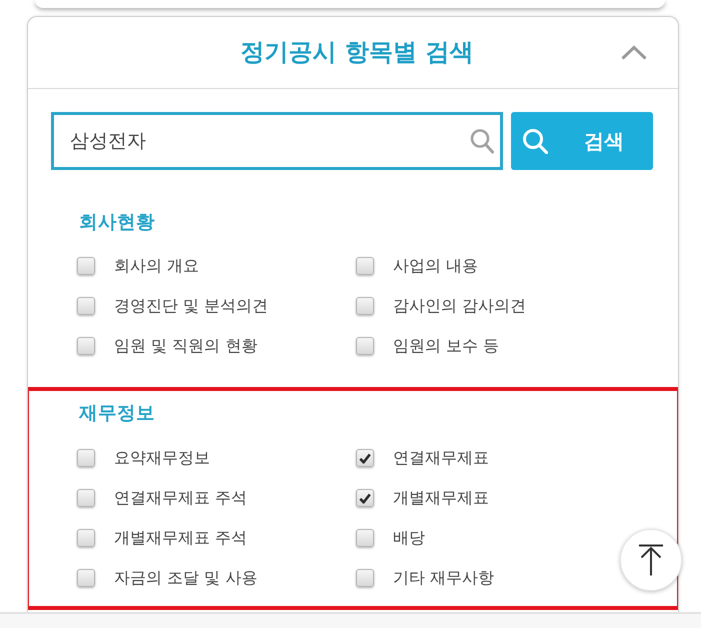  Describe the element at coordinates (117, 414) in the screenshot. I see `section-heading: 재무정보` at that location.